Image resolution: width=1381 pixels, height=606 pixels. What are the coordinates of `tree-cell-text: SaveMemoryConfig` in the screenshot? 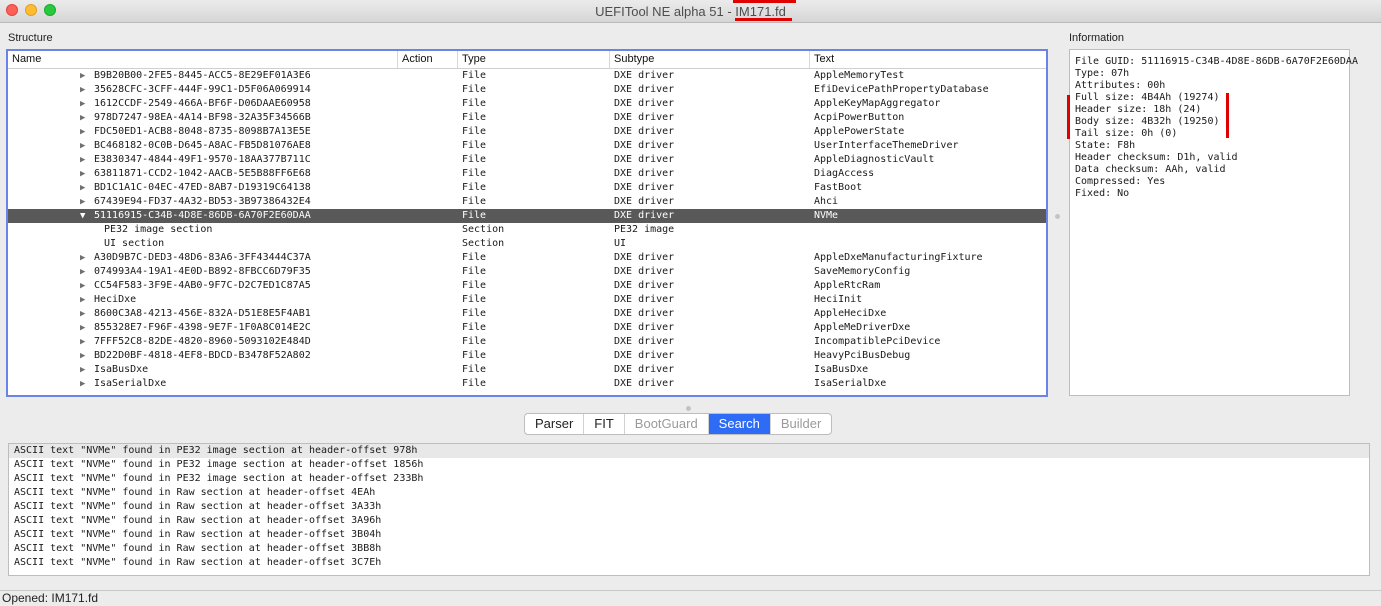 It's located at (862, 271).